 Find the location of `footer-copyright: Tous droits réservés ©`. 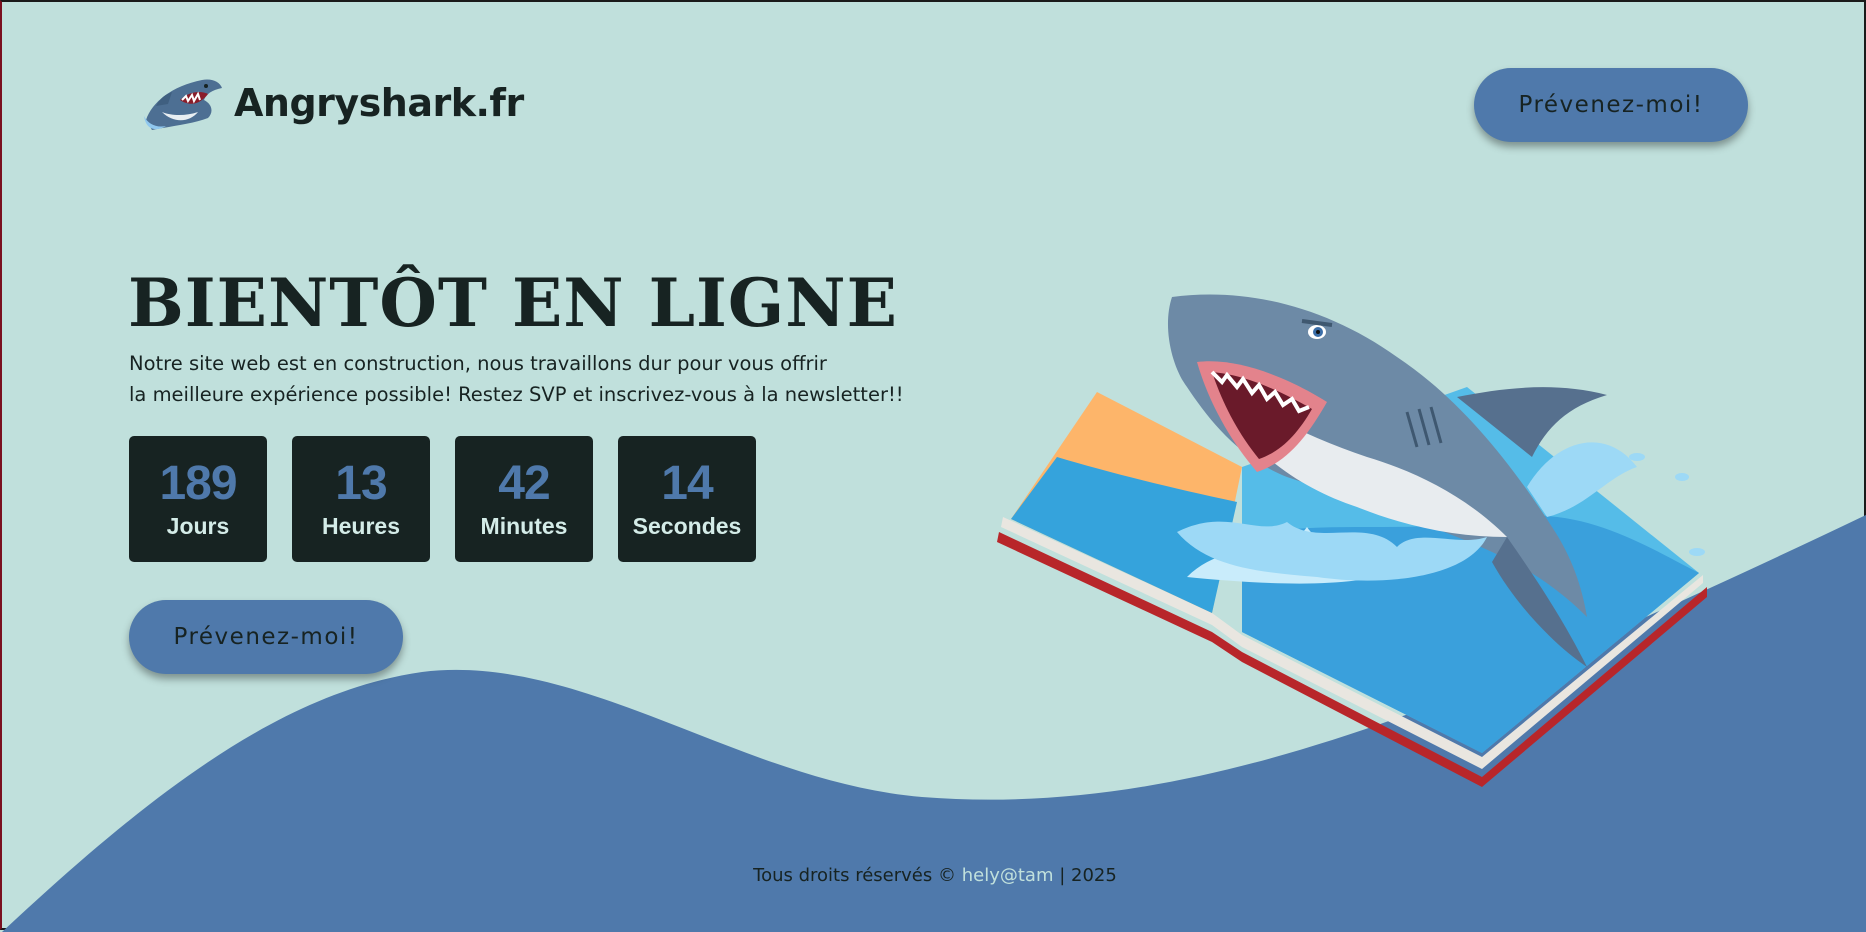

footer-copyright: Tous droits réservés © is located at coordinates (854, 875).